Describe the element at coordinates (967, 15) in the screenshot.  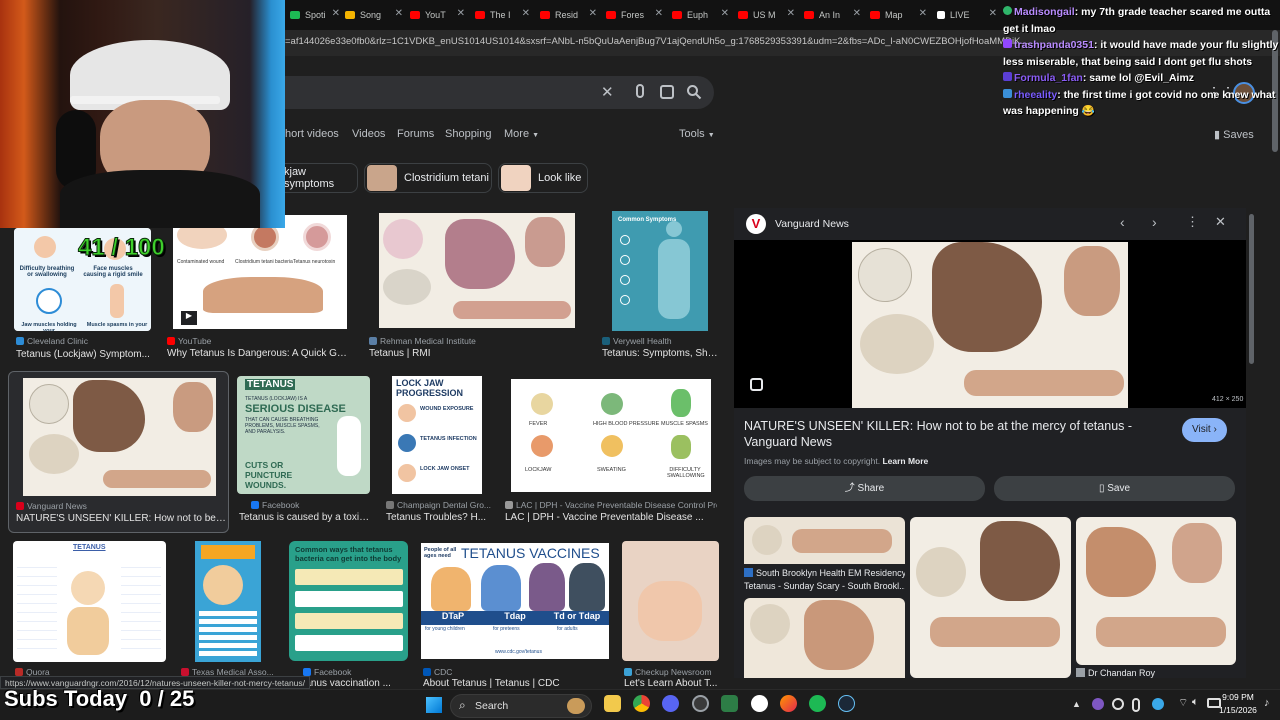
I see `browser-tab: LIVE ✕` at that location.